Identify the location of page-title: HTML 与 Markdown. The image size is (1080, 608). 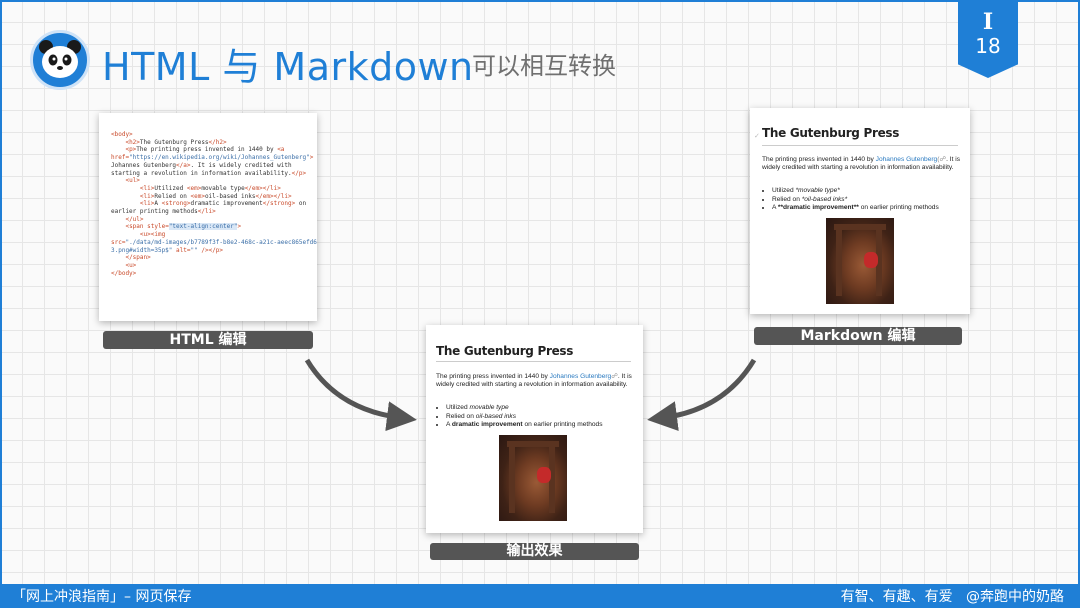
(288, 67).